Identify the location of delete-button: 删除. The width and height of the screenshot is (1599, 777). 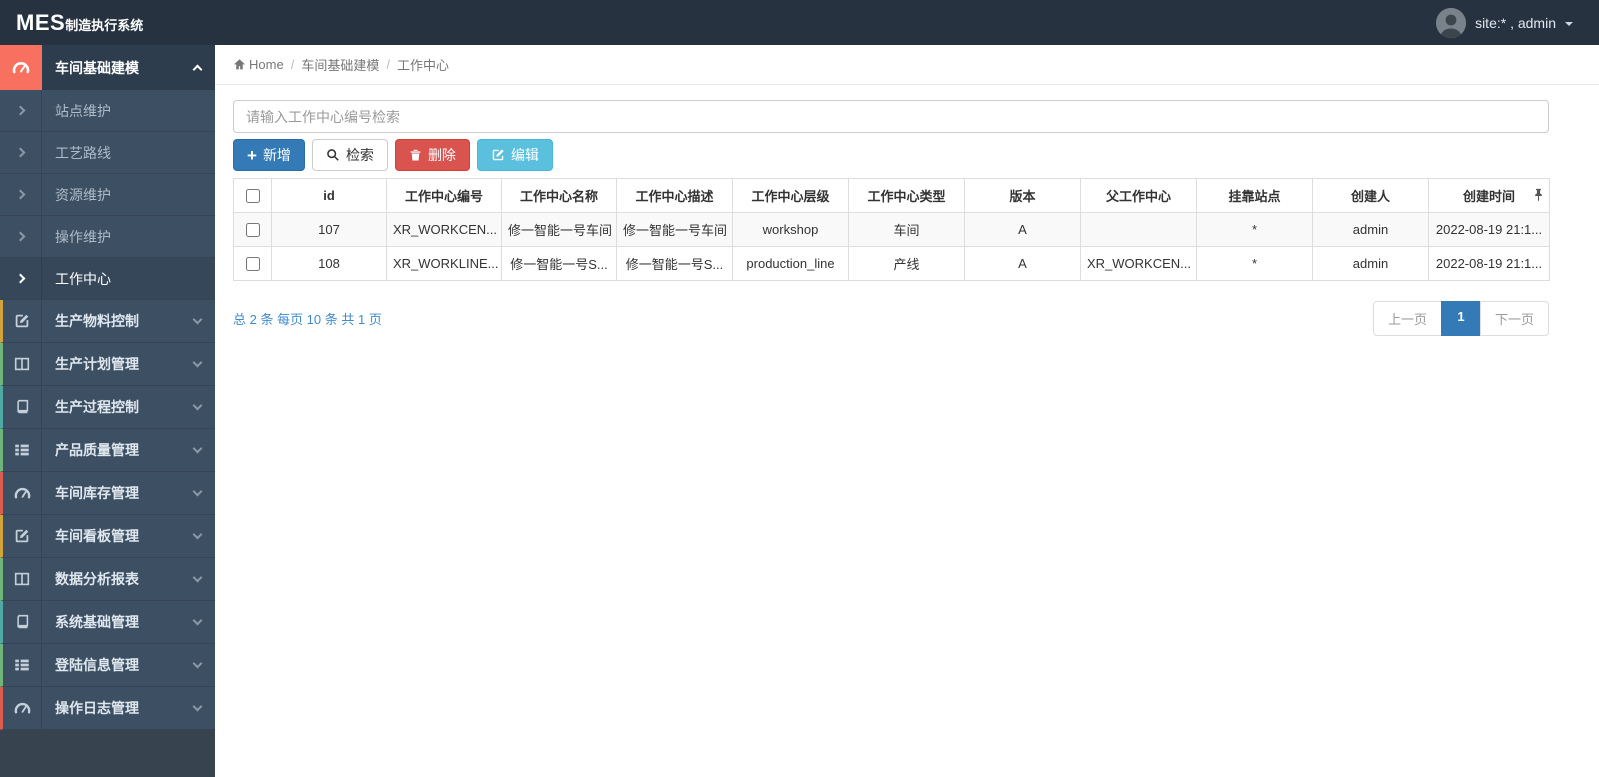
(432, 155).